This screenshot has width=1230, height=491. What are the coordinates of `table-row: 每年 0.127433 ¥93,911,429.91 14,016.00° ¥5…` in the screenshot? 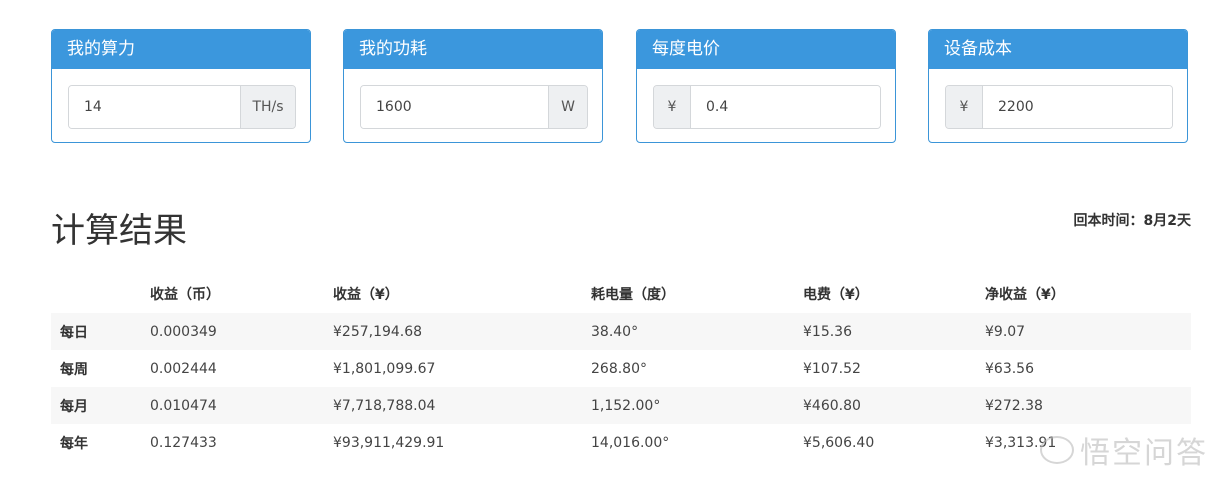 It's located at (621, 442).